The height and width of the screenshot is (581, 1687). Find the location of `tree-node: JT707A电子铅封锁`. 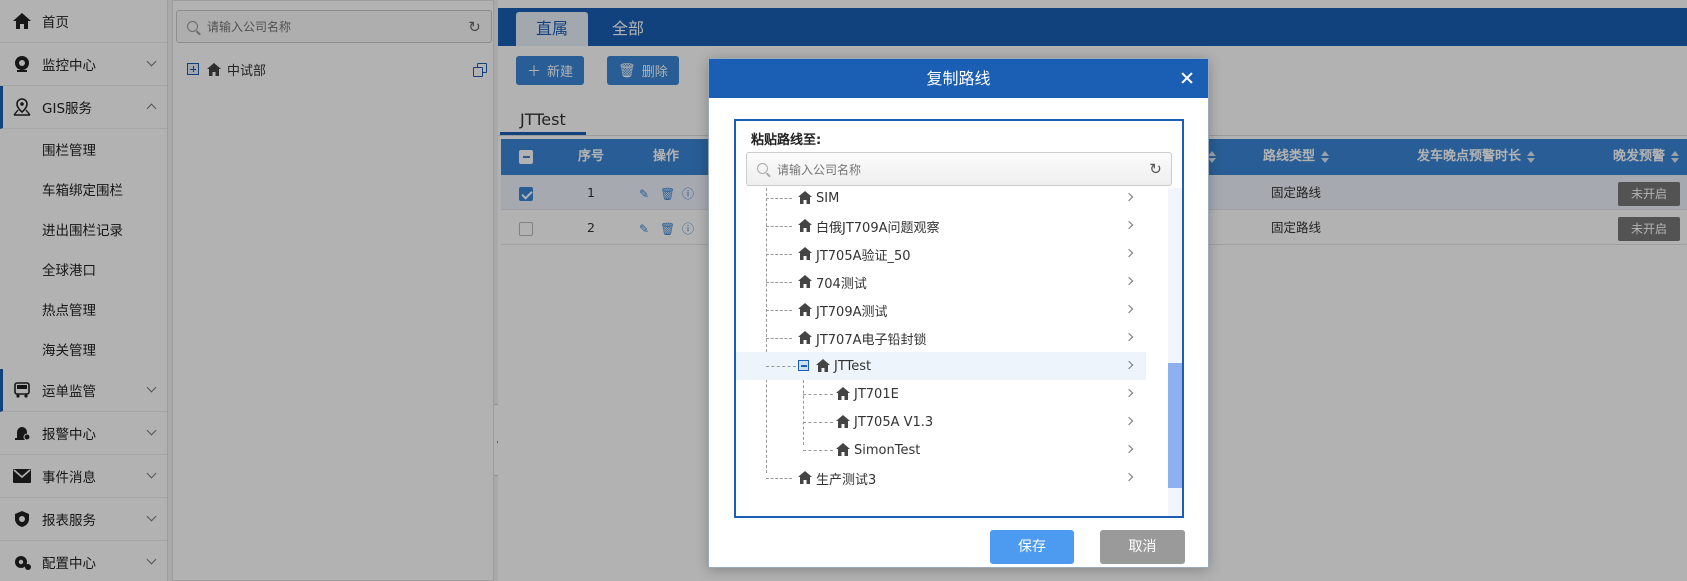

tree-node: JT707A电子铅封锁 is located at coordinates (941, 338).